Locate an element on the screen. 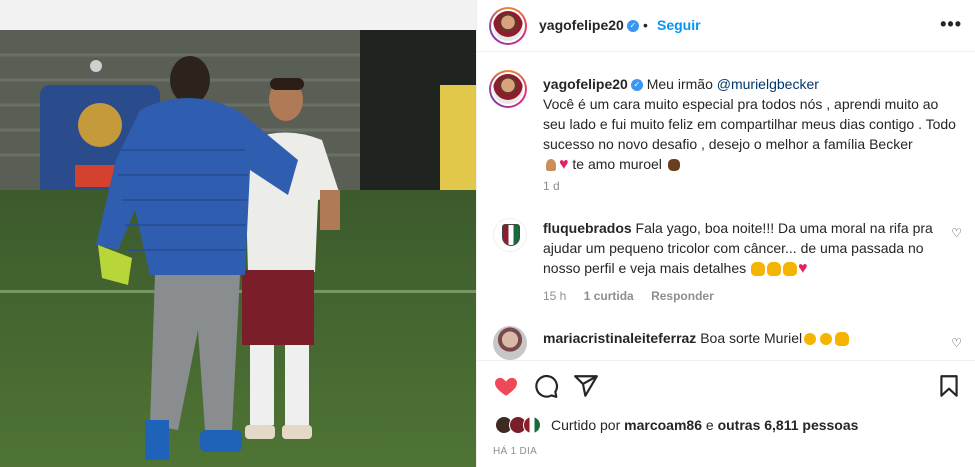  fist-emoji is located at coordinates (674, 165).